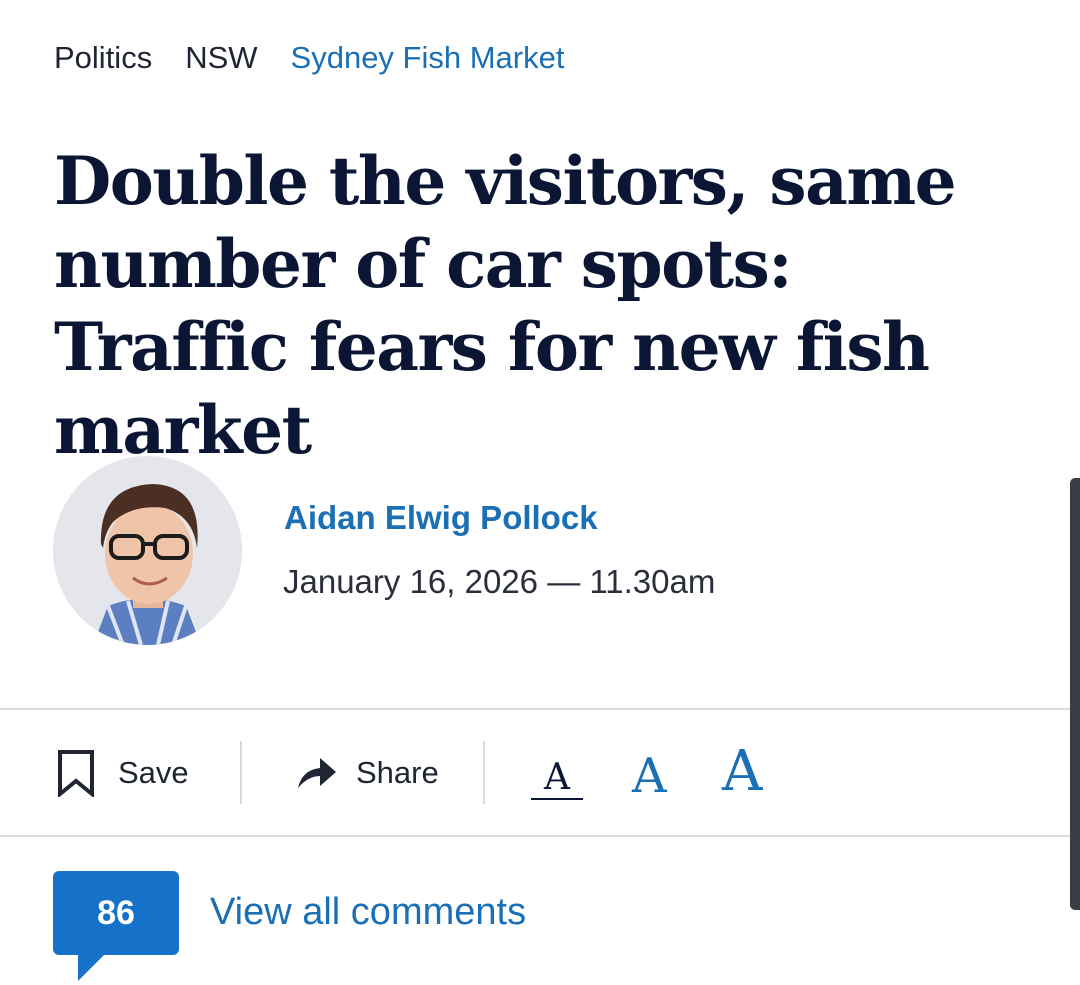 The image size is (1080, 985). Describe the element at coordinates (499, 581) in the screenshot. I see `publish-datetime: January 16, 2026 — 11.30am` at that location.